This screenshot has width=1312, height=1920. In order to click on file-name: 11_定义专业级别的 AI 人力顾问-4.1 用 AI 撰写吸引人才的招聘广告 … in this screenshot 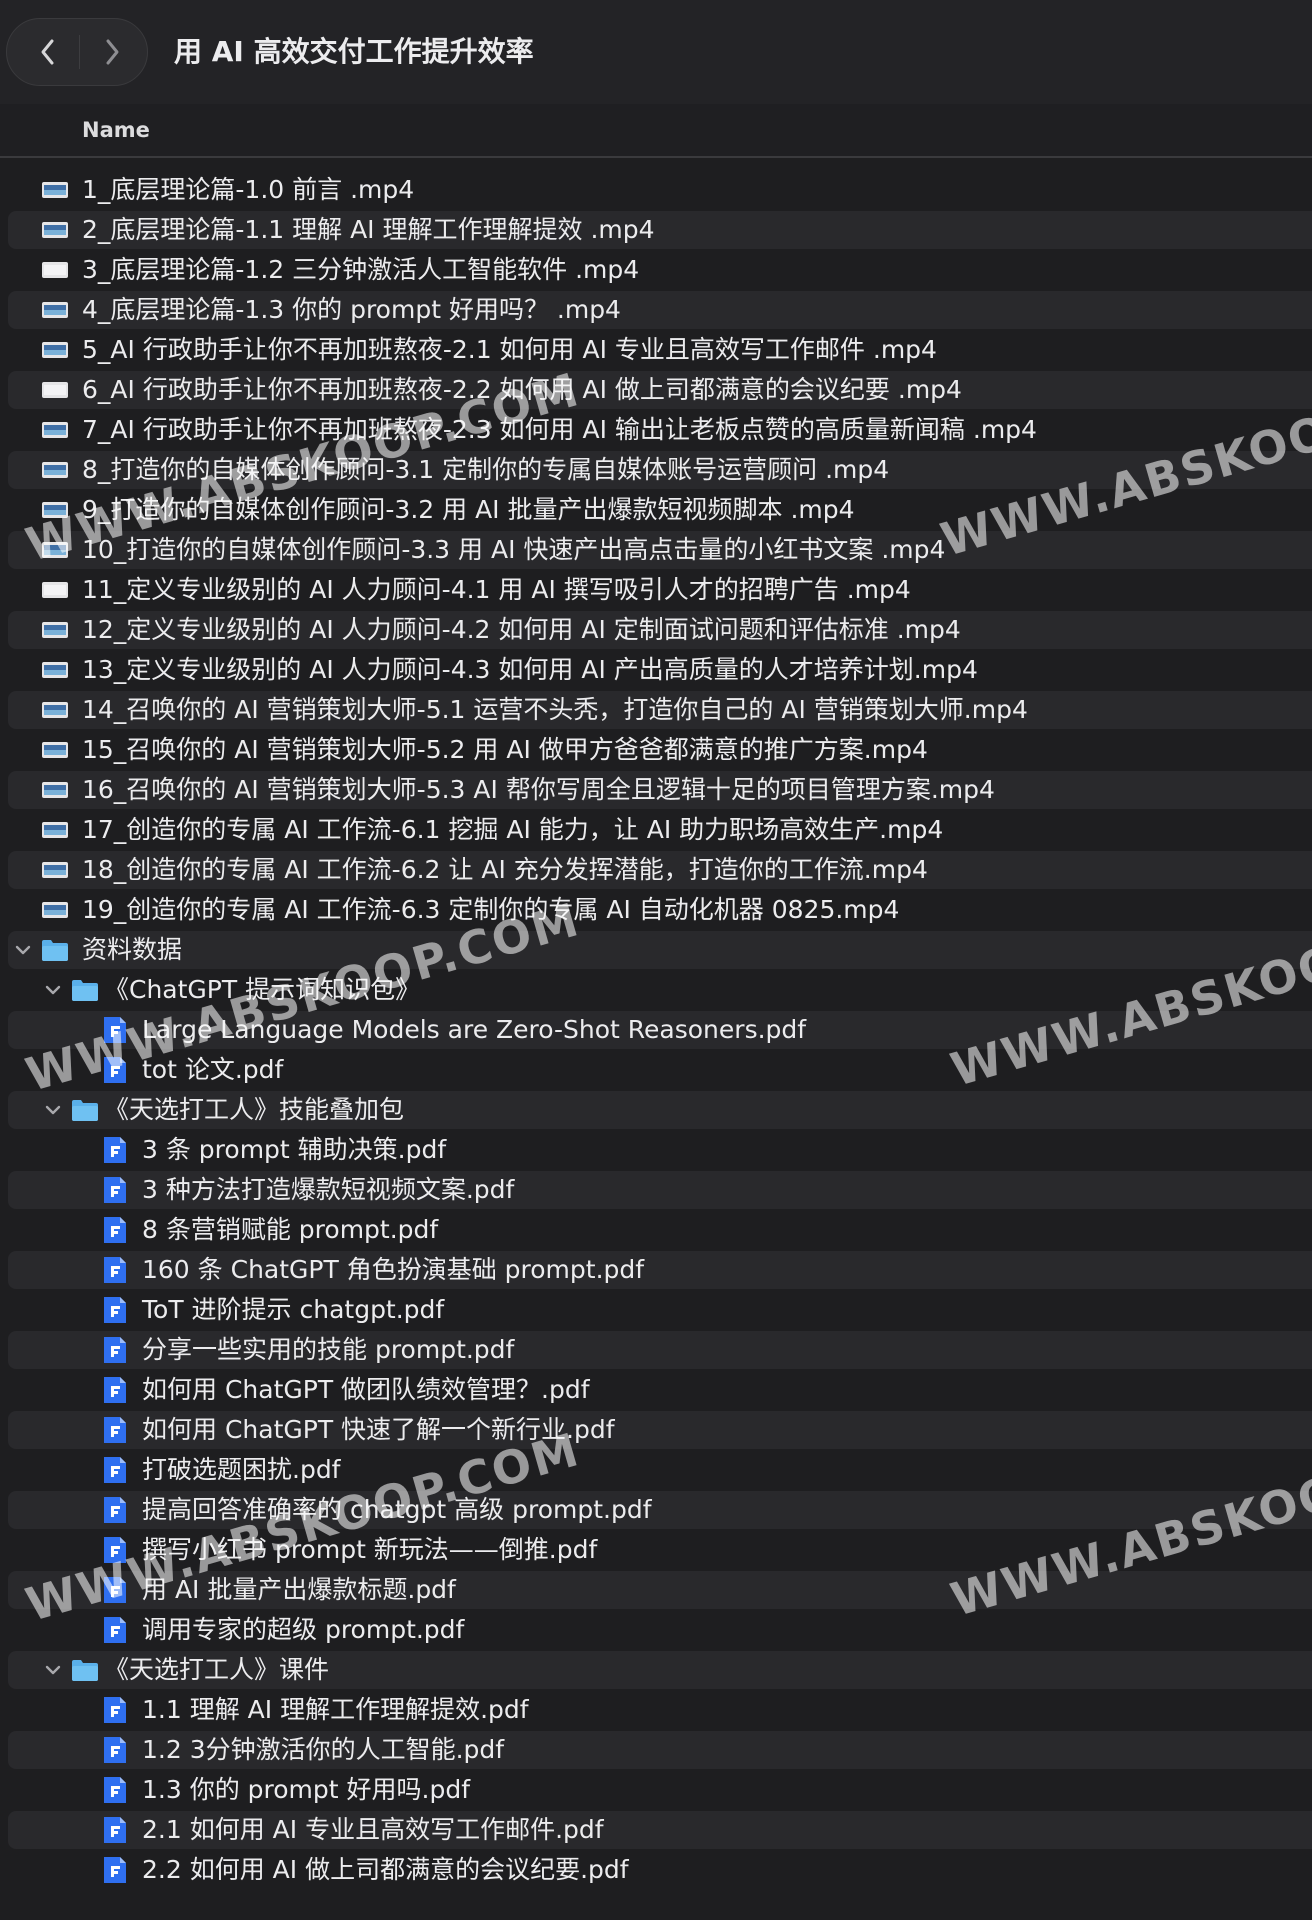, I will do `click(496, 589)`.